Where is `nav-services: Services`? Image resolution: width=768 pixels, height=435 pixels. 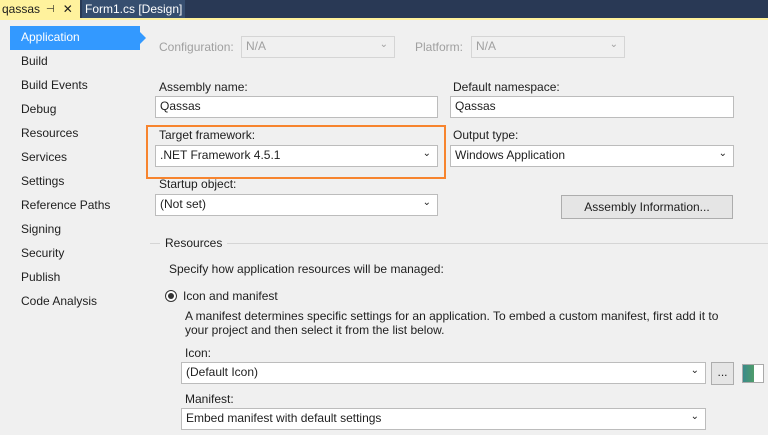
nav-services: Services is located at coordinates (75, 158).